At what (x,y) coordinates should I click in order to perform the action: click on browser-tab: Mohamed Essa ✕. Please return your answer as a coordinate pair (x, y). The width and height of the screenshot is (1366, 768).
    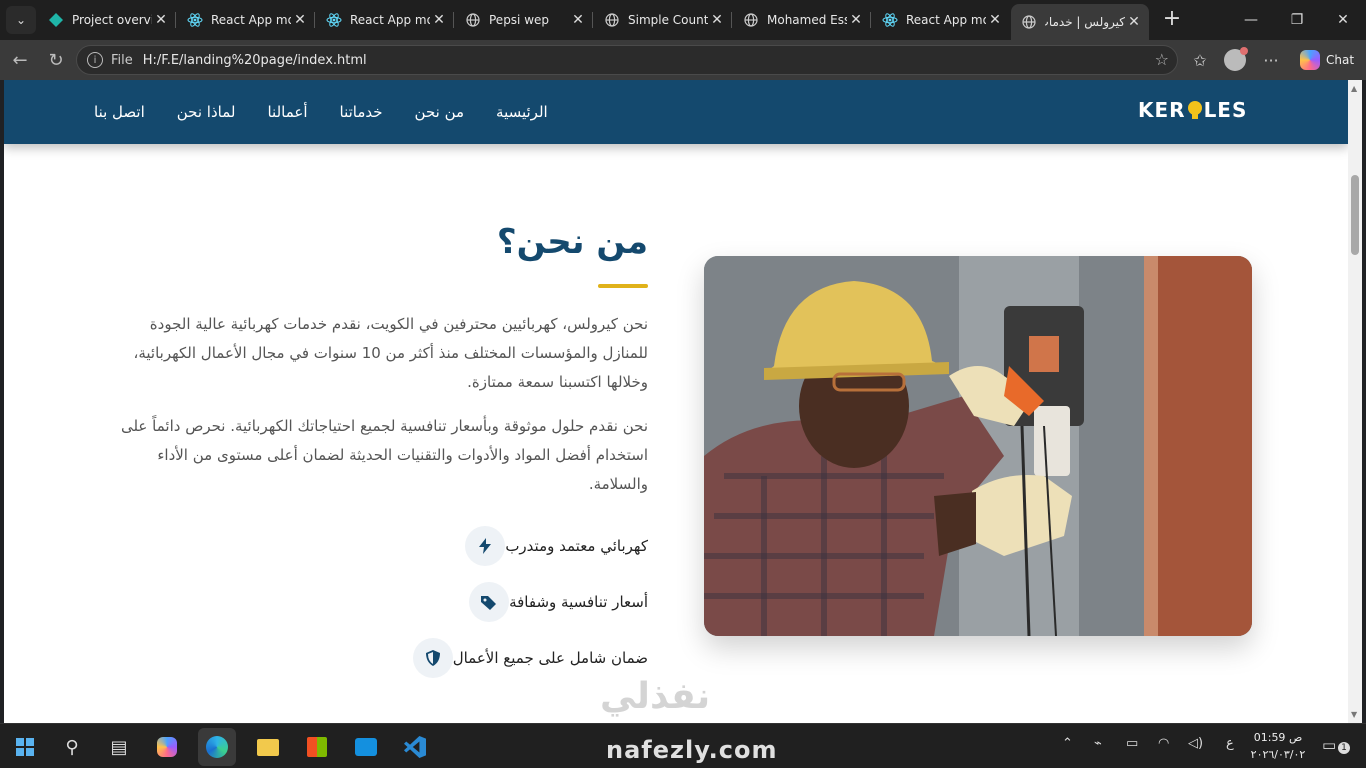
    Looking at the image, I should click on (802, 20).